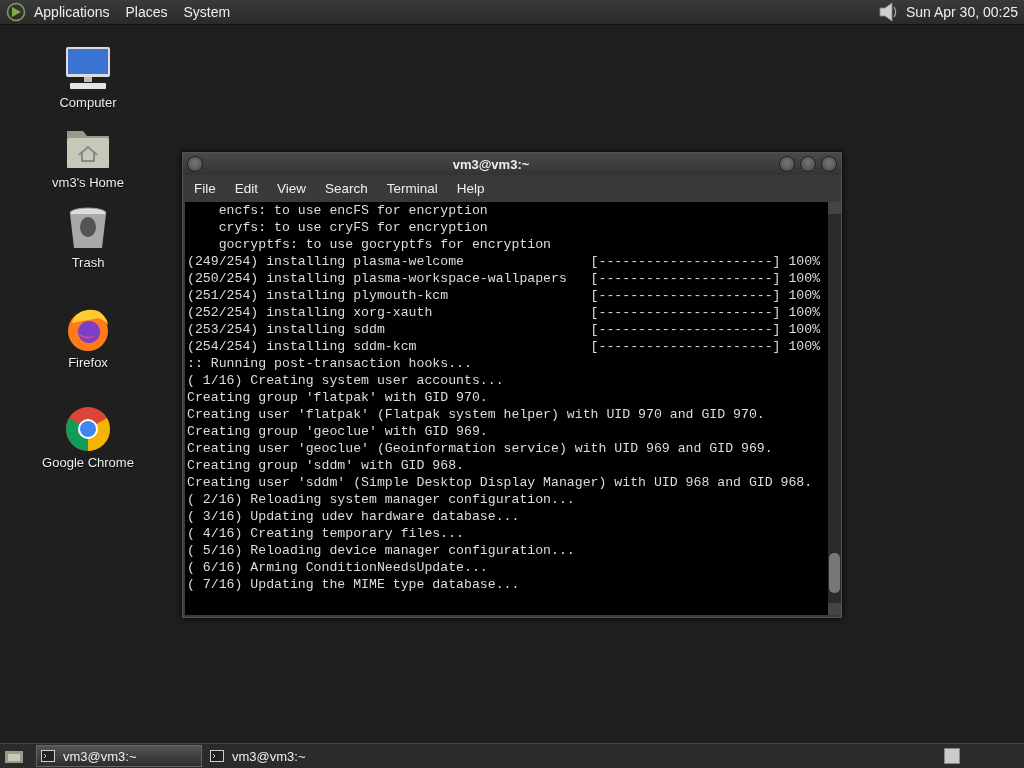 The height and width of the screenshot is (768, 1024). What do you see at coordinates (504, 261) in the screenshot?
I see `terminal-line: (249/254) installing plasma-welcome [----------------------] 100%` at bounding box center [504, 261].